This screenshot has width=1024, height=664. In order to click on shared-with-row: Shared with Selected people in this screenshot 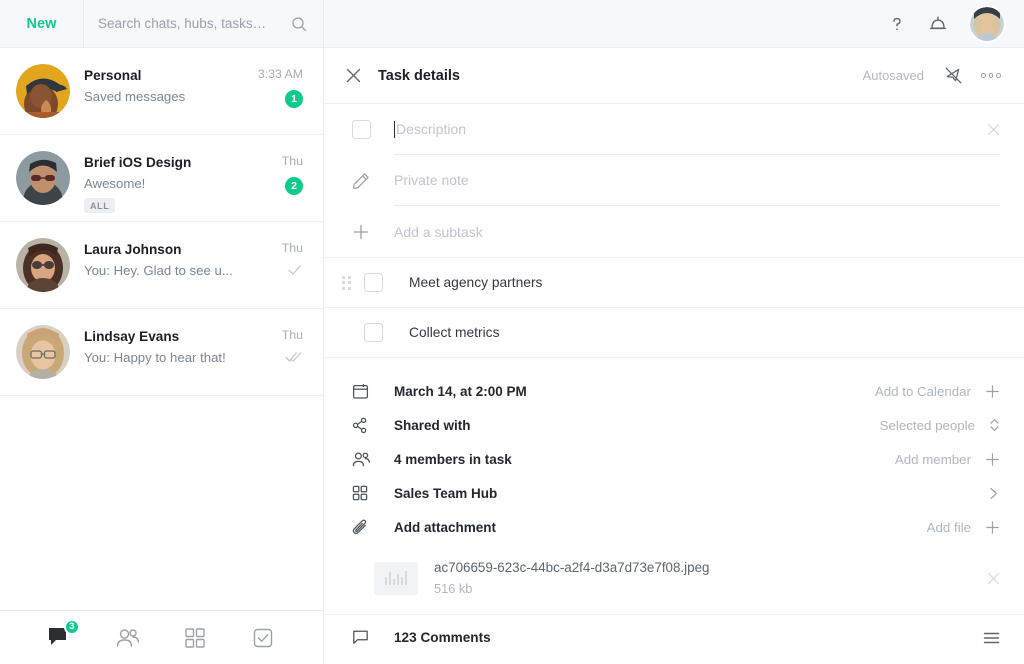, I will do `click(674, 425)`.